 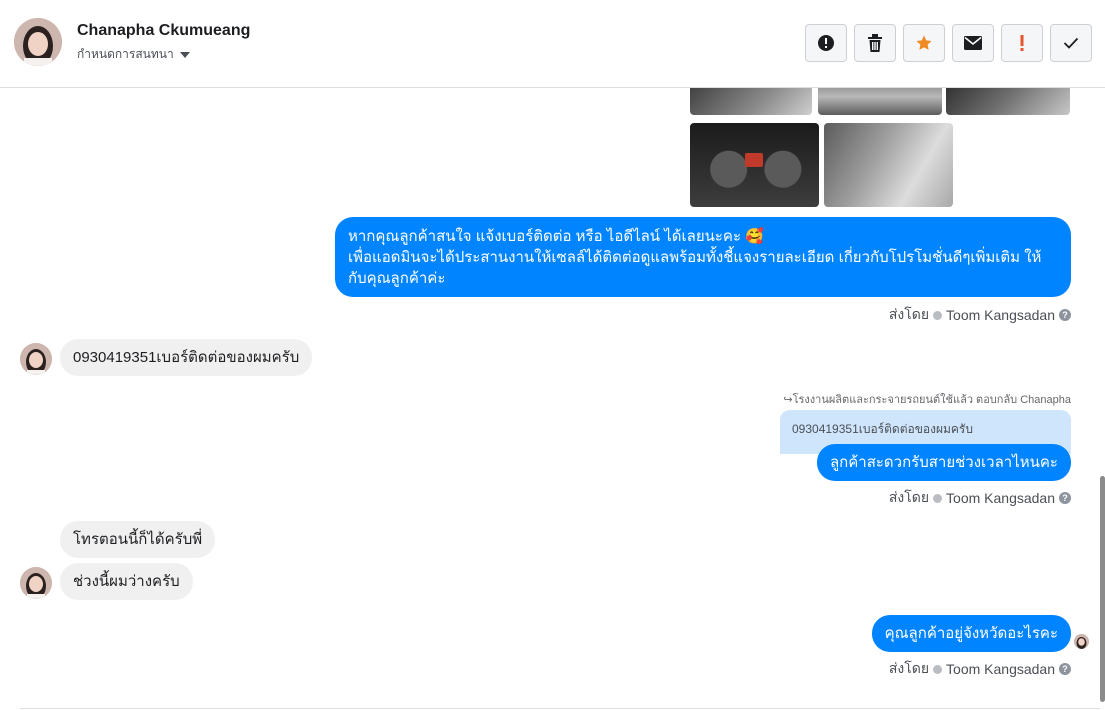 I want to click on assign-conversation-dropdown: กำหนดการสนทนา, so click(x=133, y=54).